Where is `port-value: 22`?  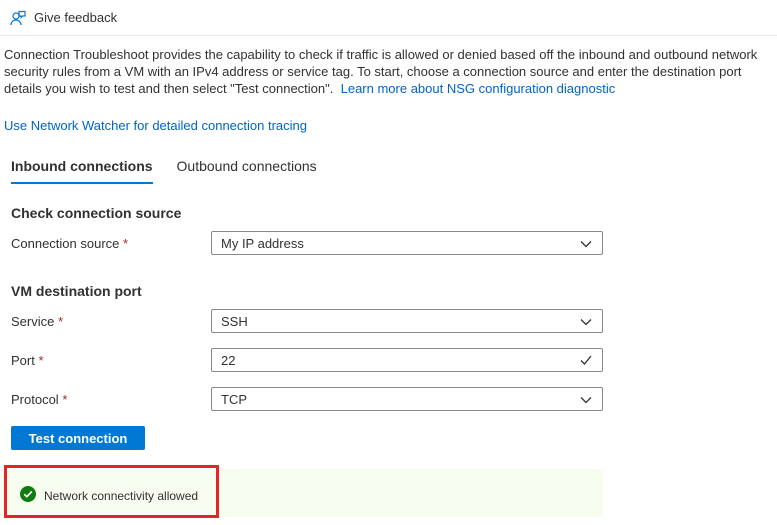
port-value: 22 is located at coordinates (228, 360).